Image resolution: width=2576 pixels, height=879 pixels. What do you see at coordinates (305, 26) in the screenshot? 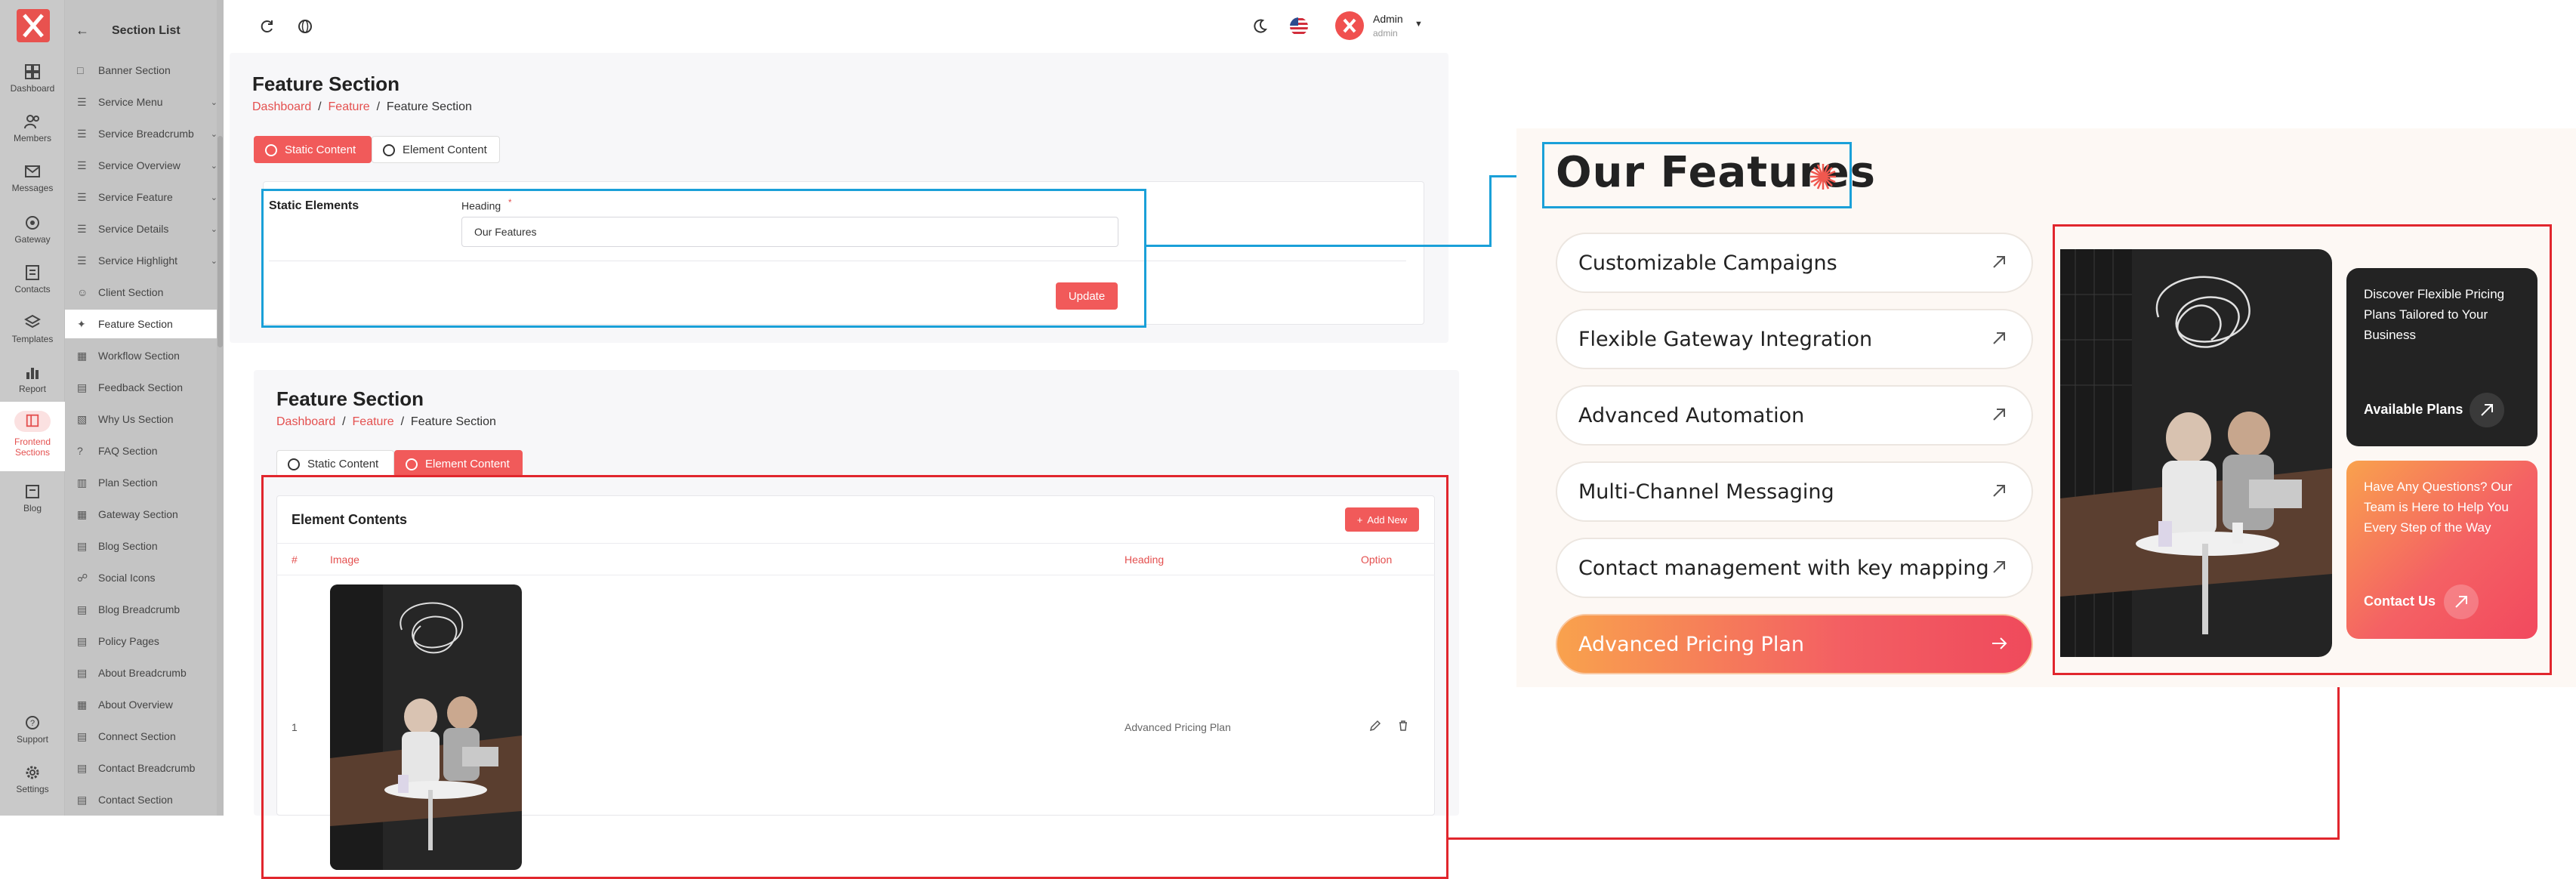
I see `globe-icon` at bounding box center [305, 26].